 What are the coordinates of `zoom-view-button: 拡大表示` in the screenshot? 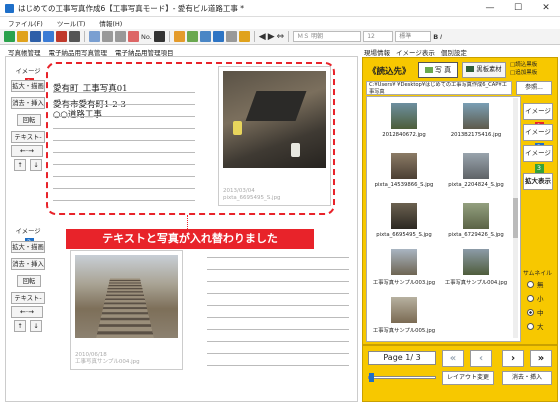 It's located at (538, 181).